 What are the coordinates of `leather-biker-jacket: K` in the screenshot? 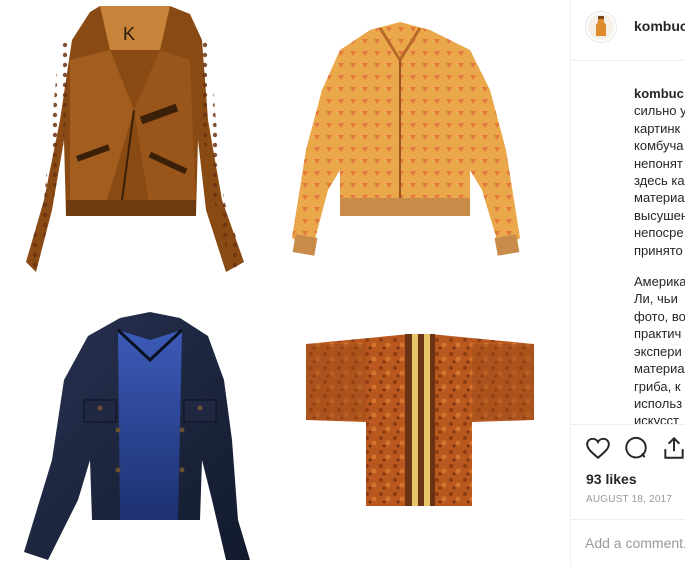 It's located at (135, 139).